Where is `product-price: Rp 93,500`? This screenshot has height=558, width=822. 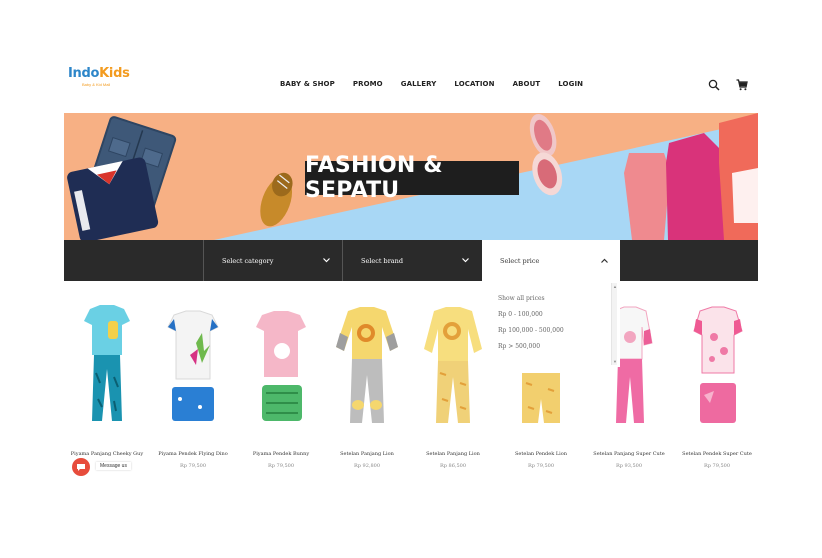 product-price: Rp 93,500 is located at coordinates (629, 466).